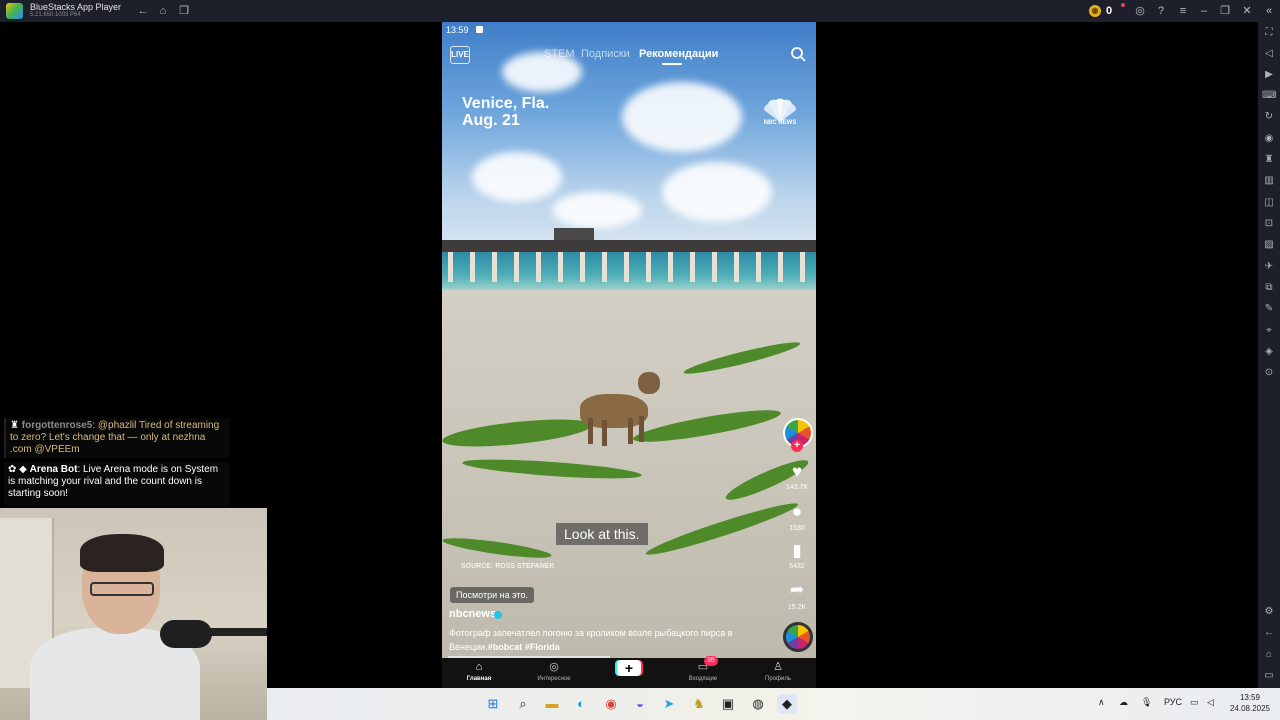 This screenshot has width=1280, height=720. Describe the element at coordinates (629, 668) in the screenshot. I see `create-post-button: +` at that location.